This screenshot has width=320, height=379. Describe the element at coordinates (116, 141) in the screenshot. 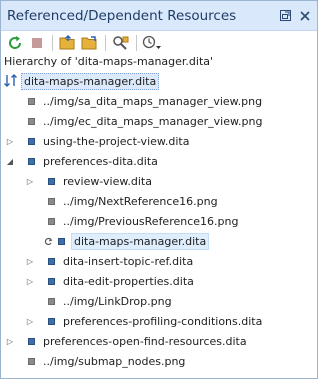

I see `tree-node-label: using-the-project-view.dita` at that location.